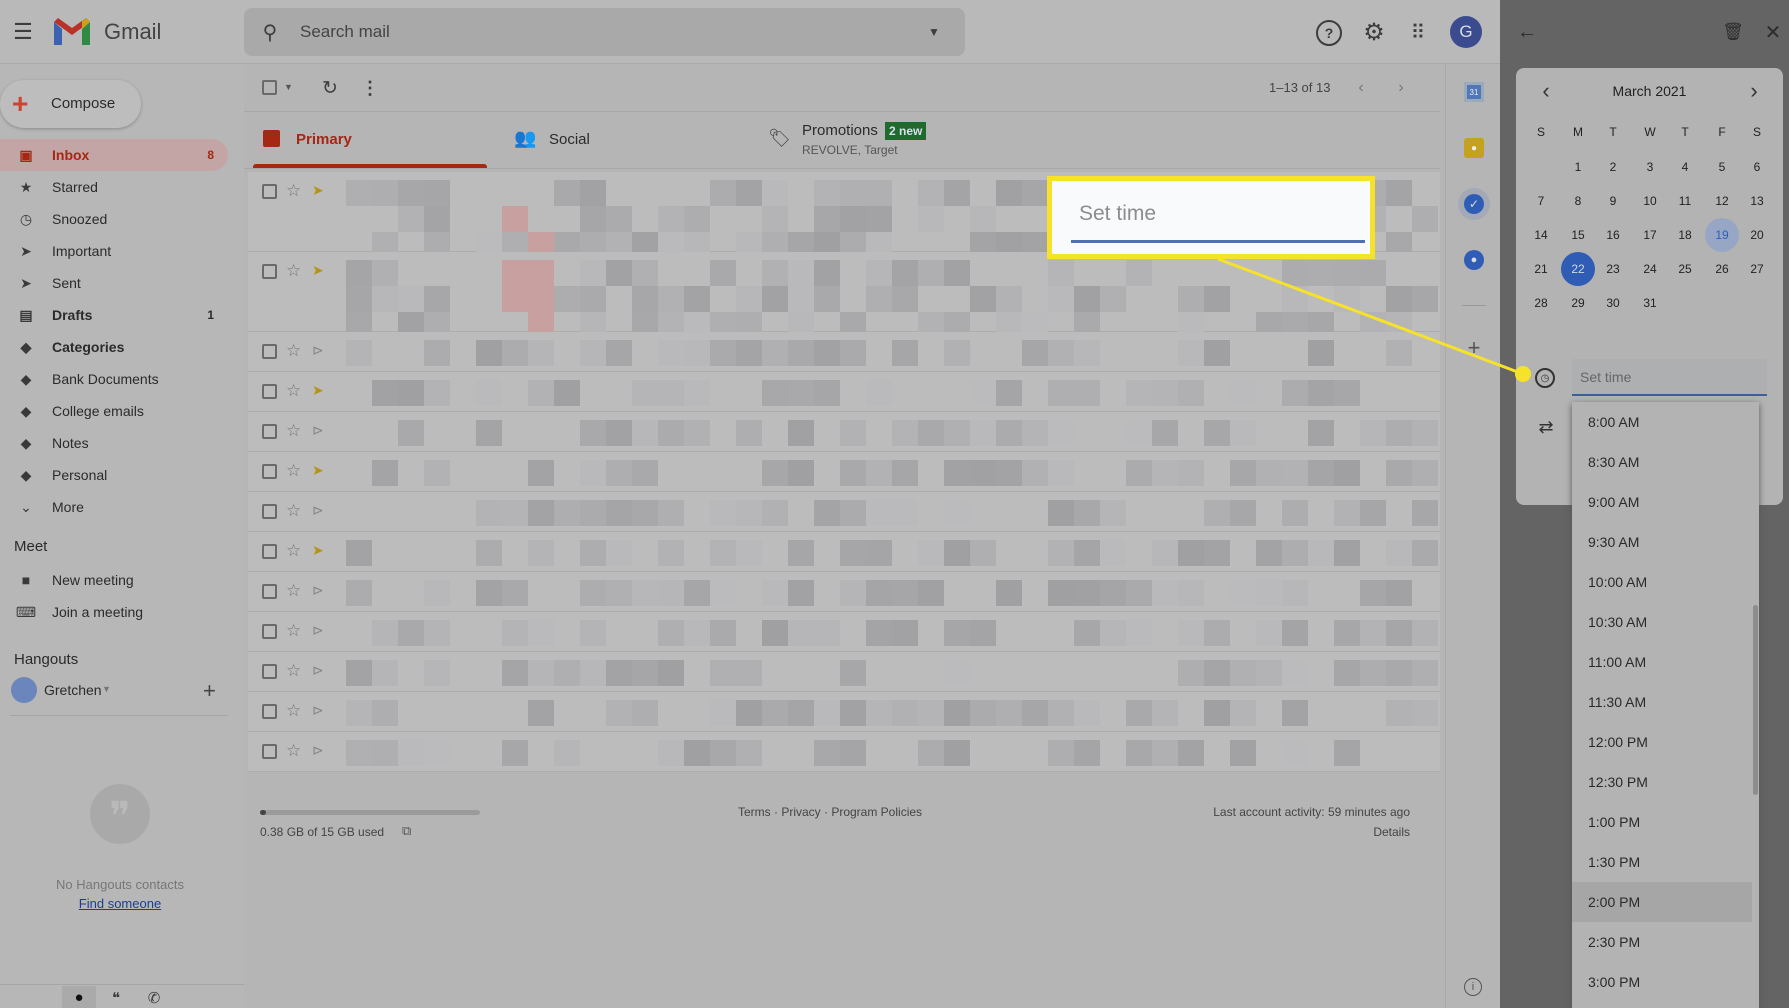 The height and width of the screenshot is (1008, 1789). I want to click on apps-icon: ⠿, so click(1417, 32).